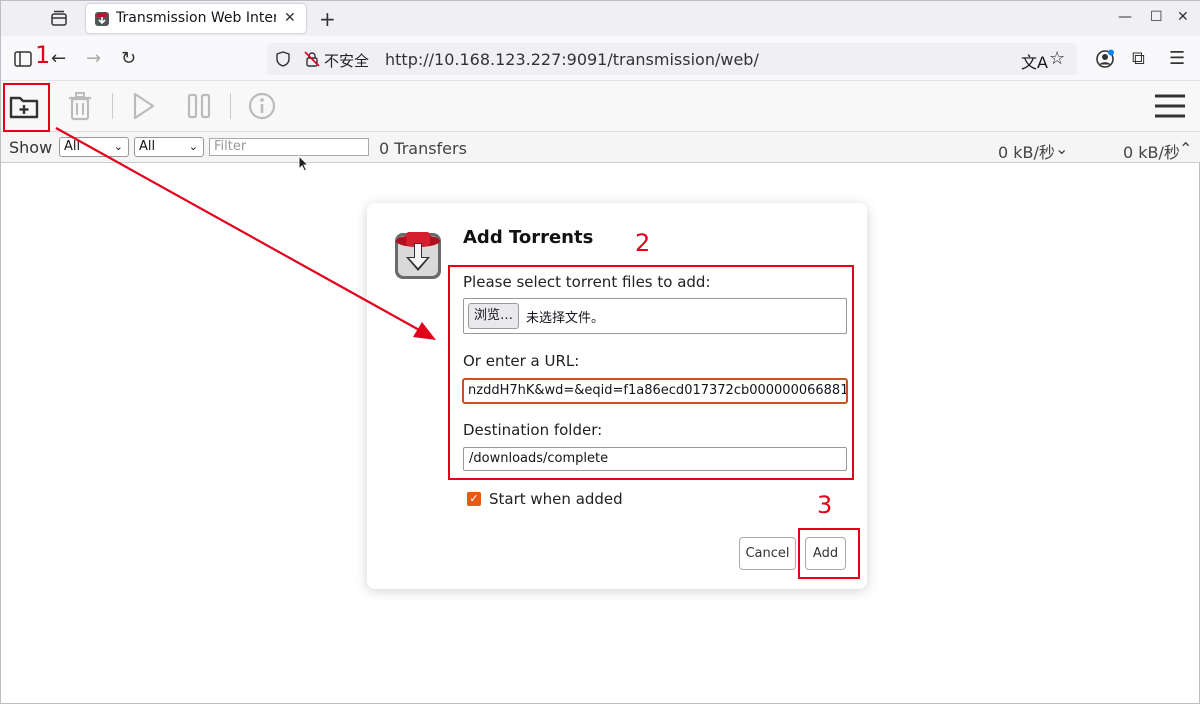  What do you see at coordinates (143, 106) in the screenshot?
I see `start-torrent-icon` at bounding box center [143, 106].